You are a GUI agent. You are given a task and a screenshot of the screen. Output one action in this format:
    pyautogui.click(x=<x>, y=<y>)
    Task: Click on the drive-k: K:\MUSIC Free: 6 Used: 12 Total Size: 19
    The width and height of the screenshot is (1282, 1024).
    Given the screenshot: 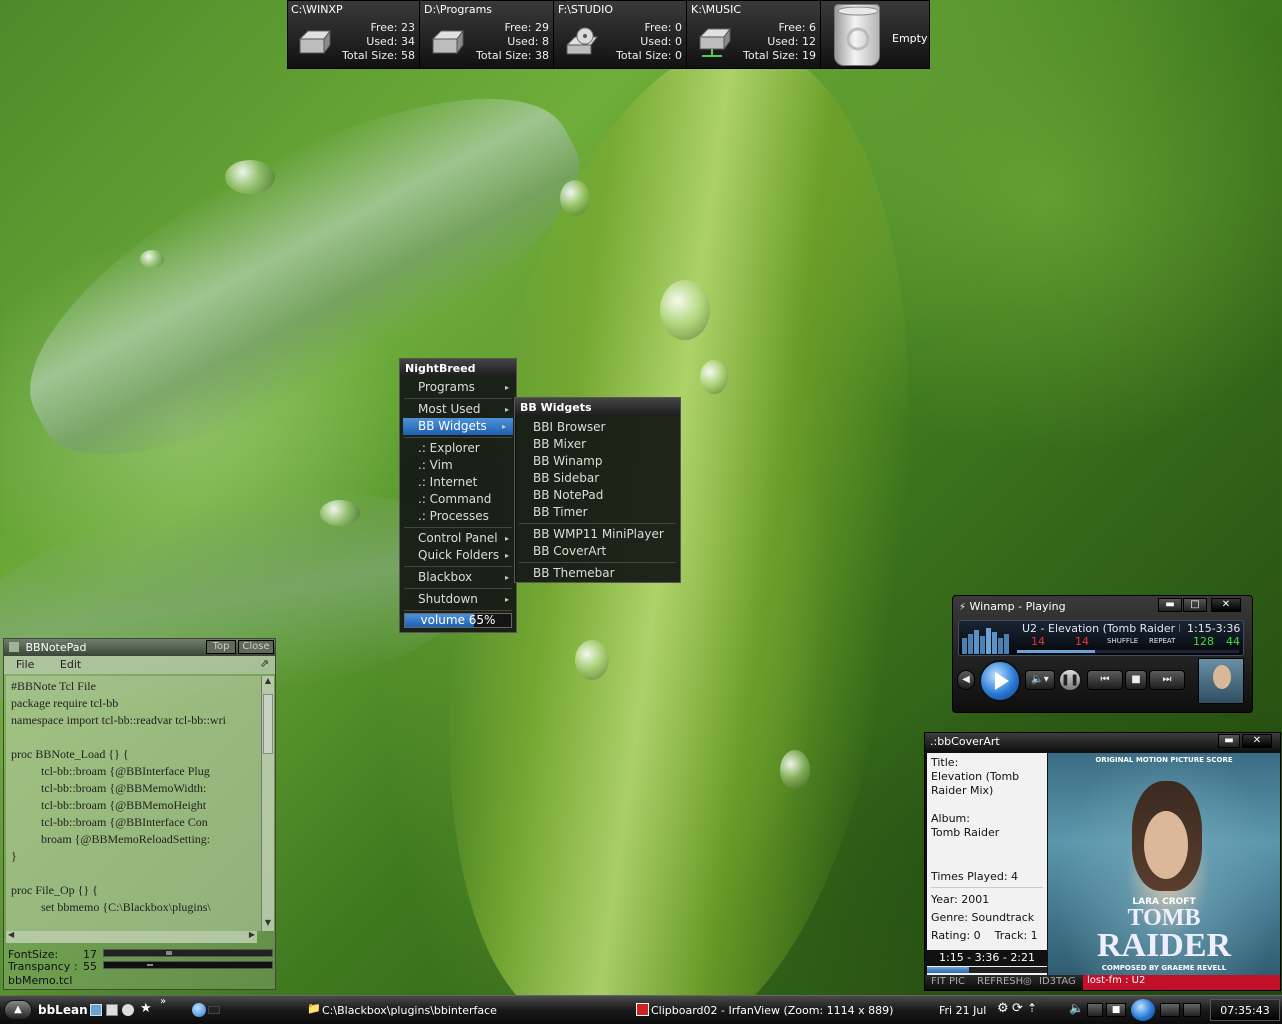 What is the action you would take?
    pyautogui.click(x=754, y=34)
    